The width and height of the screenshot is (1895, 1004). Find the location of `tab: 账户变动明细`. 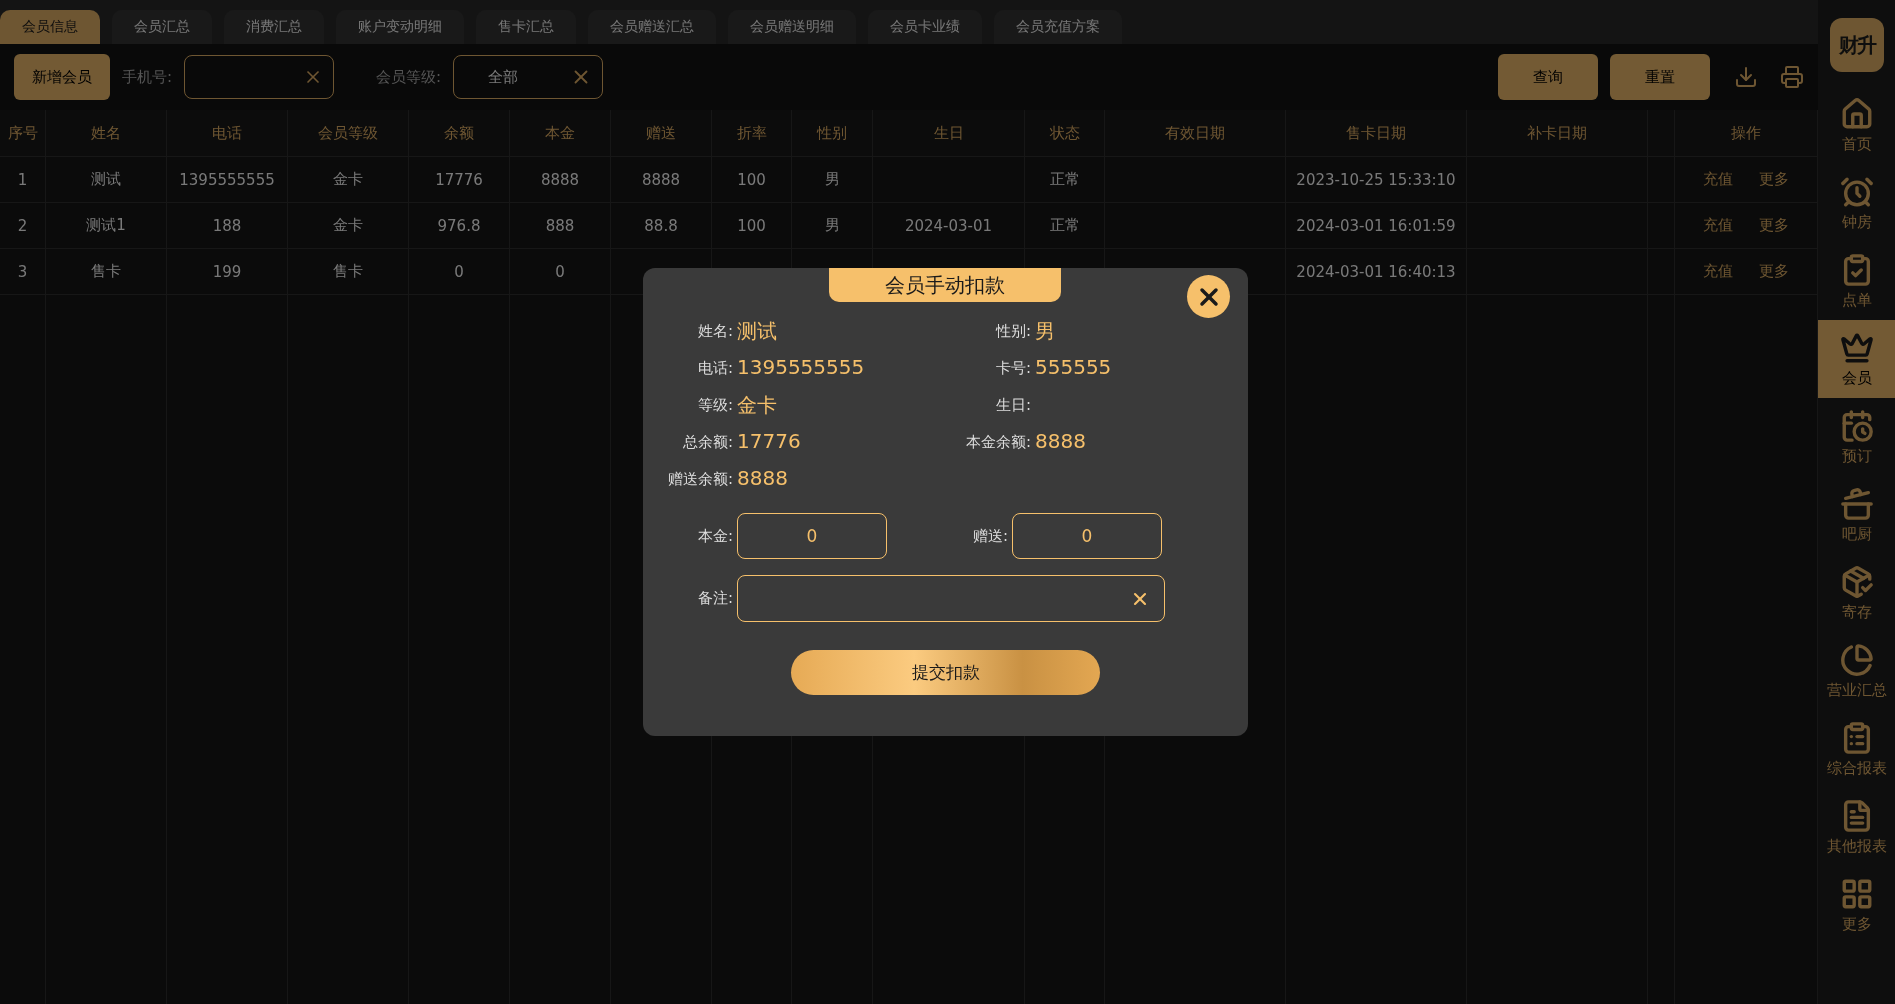

tab: 账户变动明细 is located at coordinates (400, 27).